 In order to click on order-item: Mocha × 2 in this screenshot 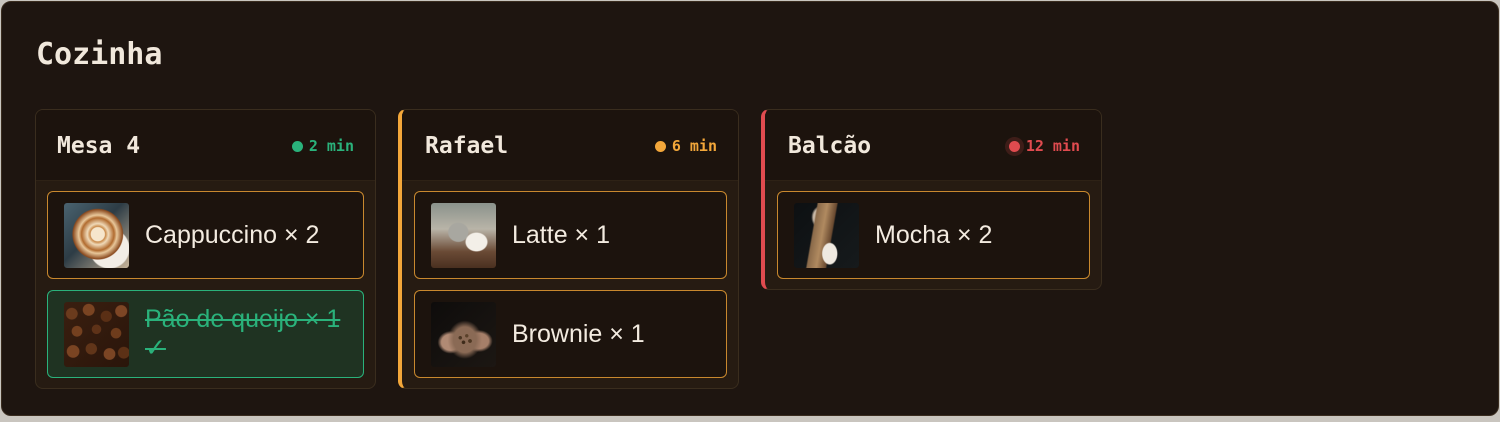, I will do `click(933, 235)`.